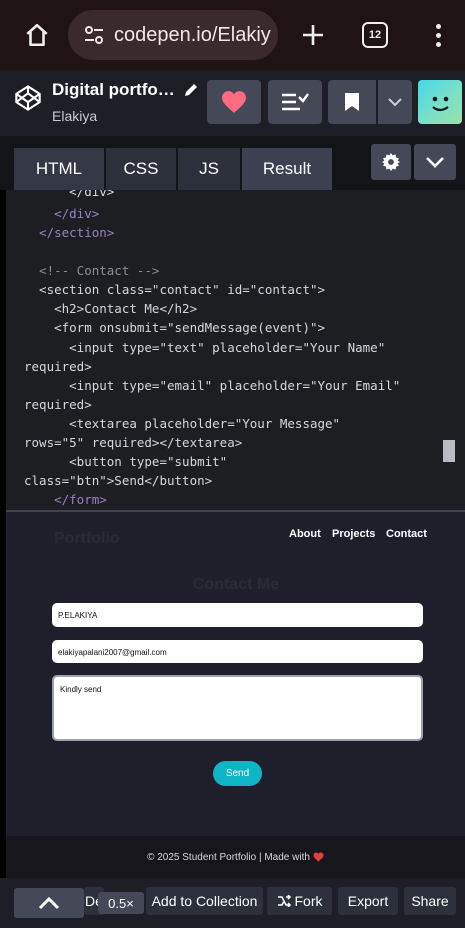  What do you see at coordinates (204, 901) in the screenshot?
I see `add-to-collection-button: Add to Collection` at bounding box center [204, 901].